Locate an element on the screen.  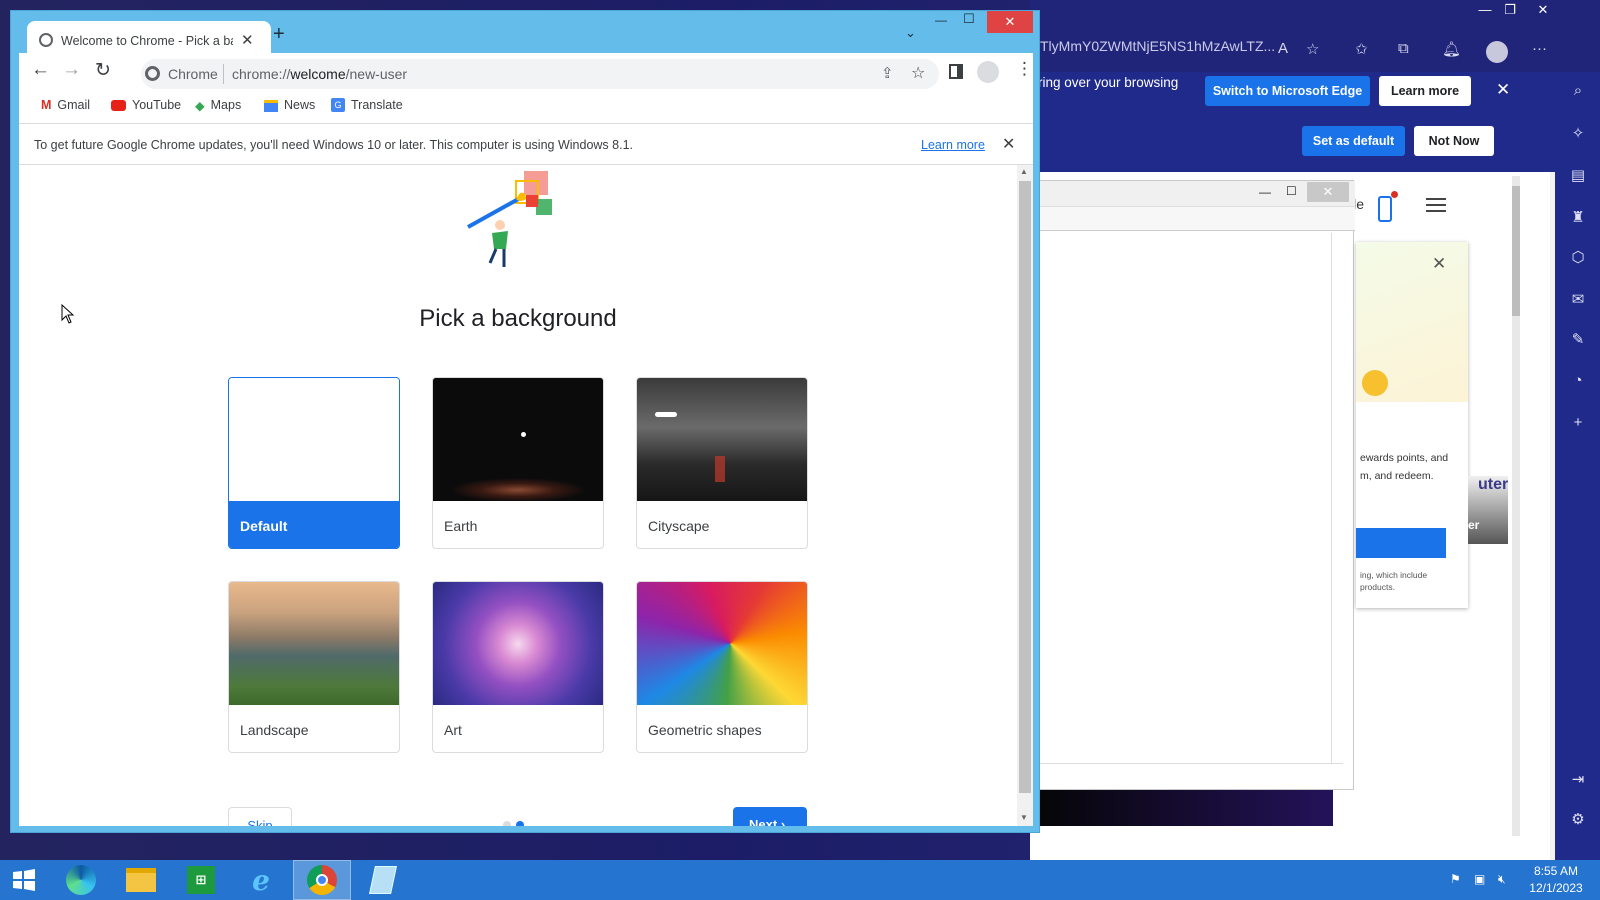
edge-page-scroll-thumb is located at coordinates (1516, 251).